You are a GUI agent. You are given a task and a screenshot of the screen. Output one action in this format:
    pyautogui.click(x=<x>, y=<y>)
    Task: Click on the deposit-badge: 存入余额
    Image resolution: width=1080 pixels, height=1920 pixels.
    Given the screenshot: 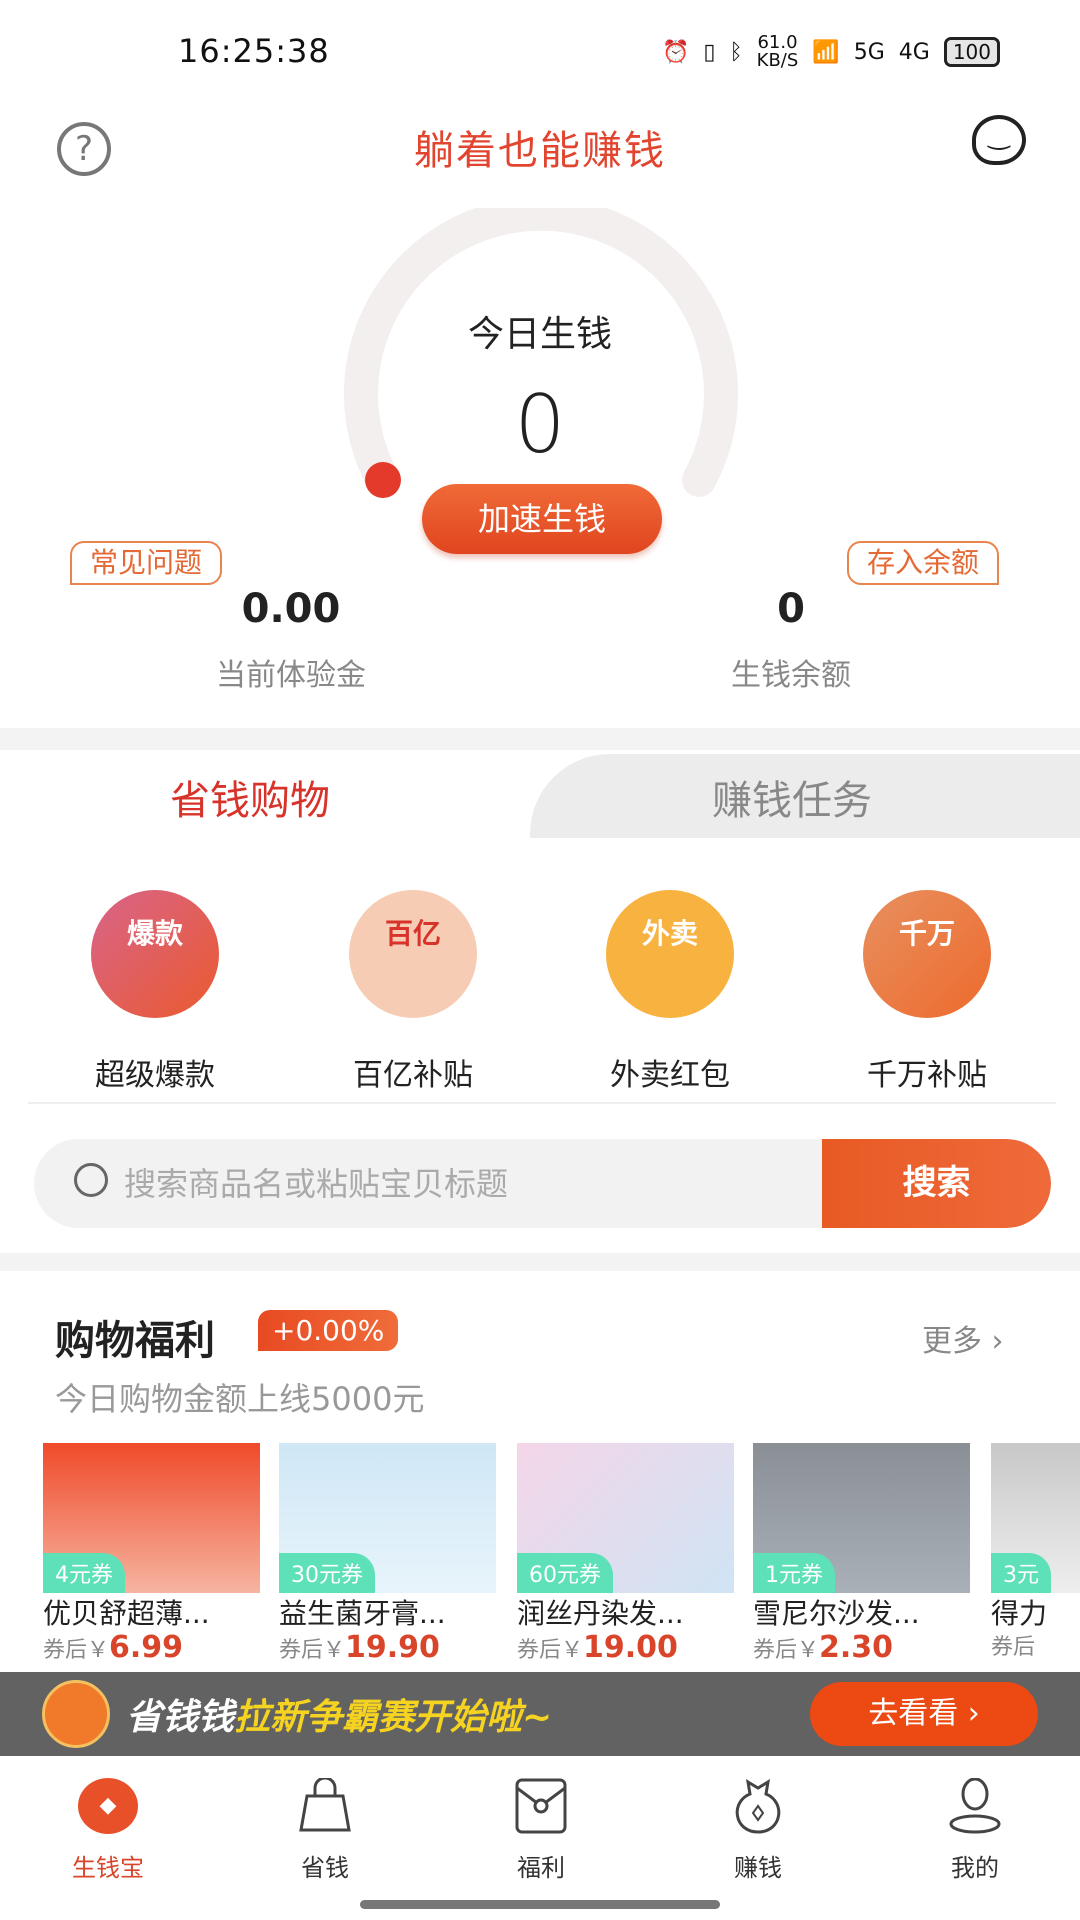 What is the action you would take?
    pyautogui.click(x=923, y=563)
    